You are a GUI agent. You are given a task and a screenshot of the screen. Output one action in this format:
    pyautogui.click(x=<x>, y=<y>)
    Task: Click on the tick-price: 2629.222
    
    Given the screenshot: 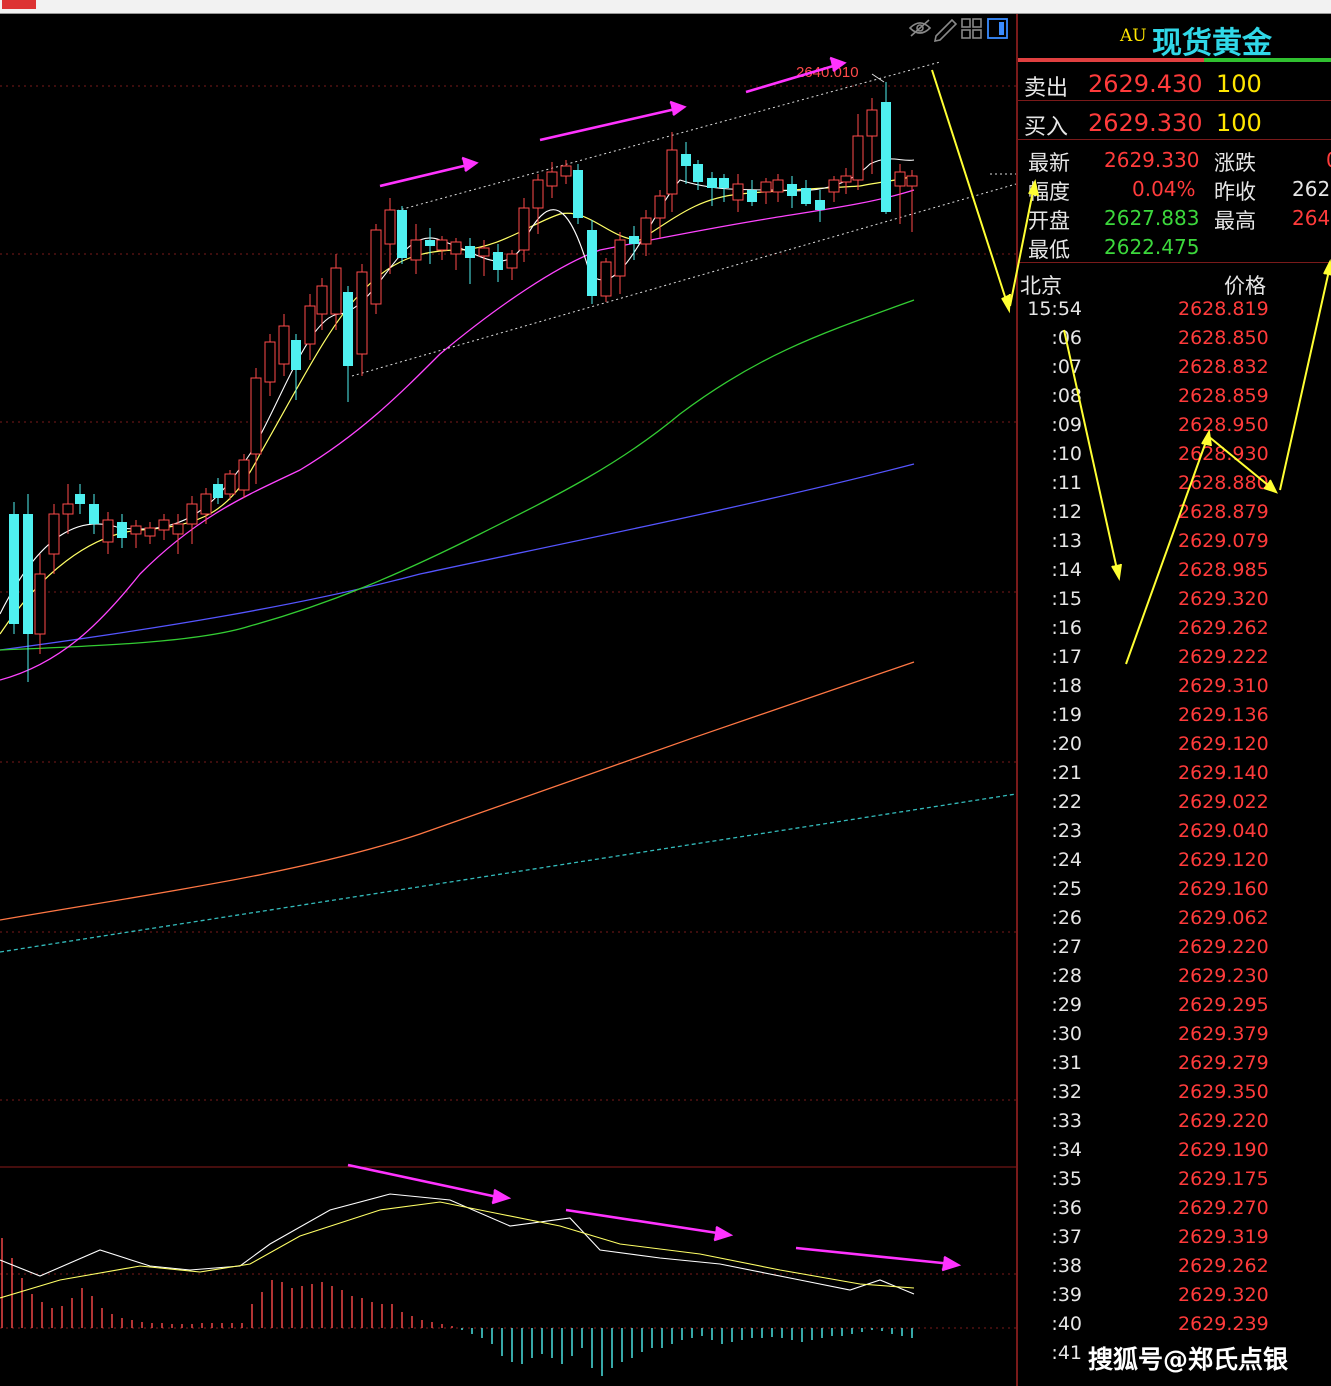 What is the action you would take?
    pyautogui.click(x=1223, y=657)
    